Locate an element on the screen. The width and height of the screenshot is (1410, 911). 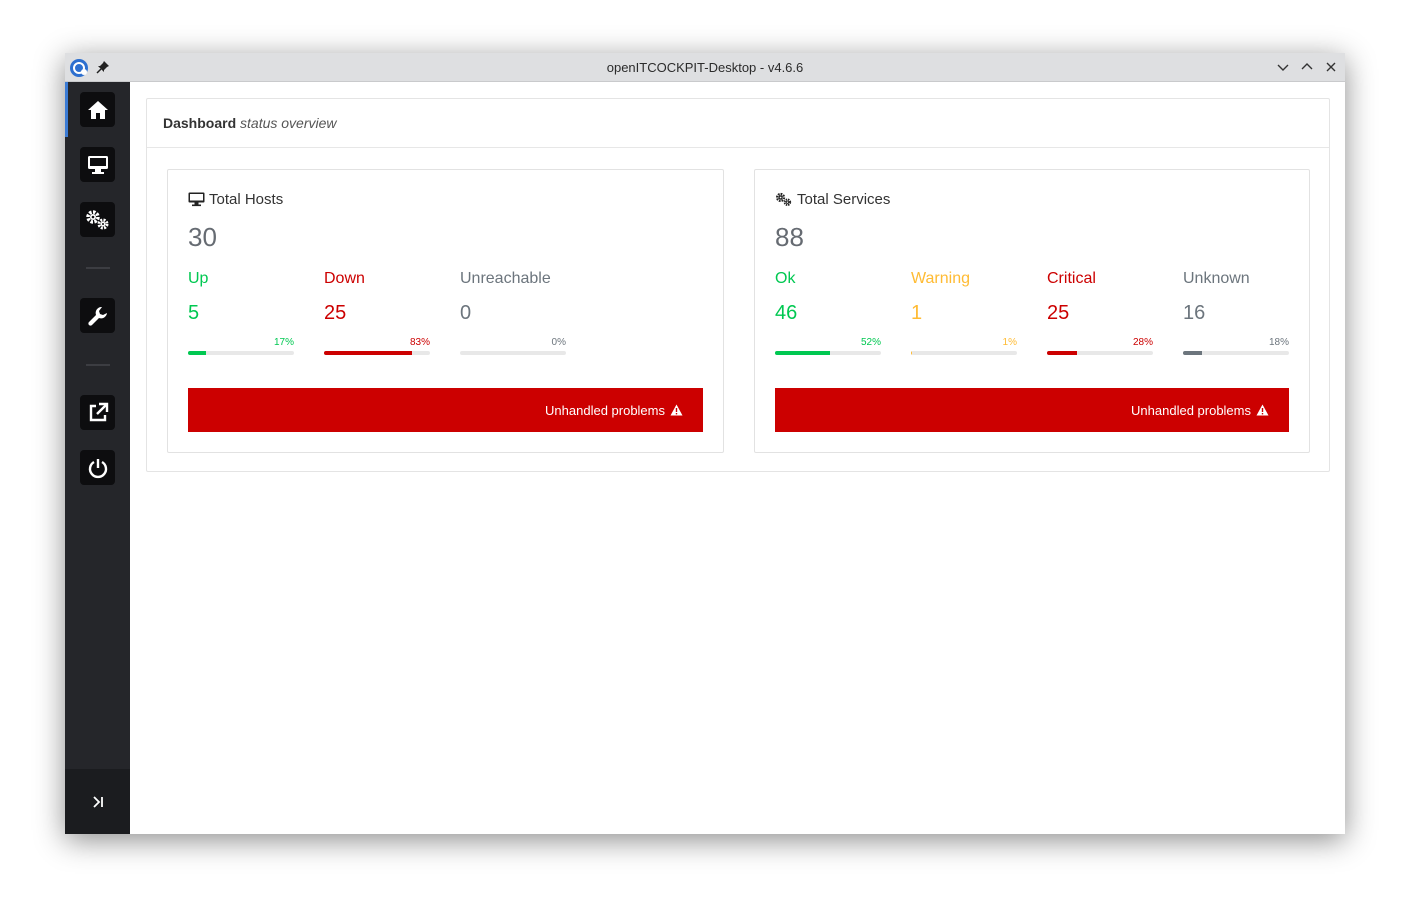
services-stat-warning: Warning 1 1% is located at coordinates (964, 312).